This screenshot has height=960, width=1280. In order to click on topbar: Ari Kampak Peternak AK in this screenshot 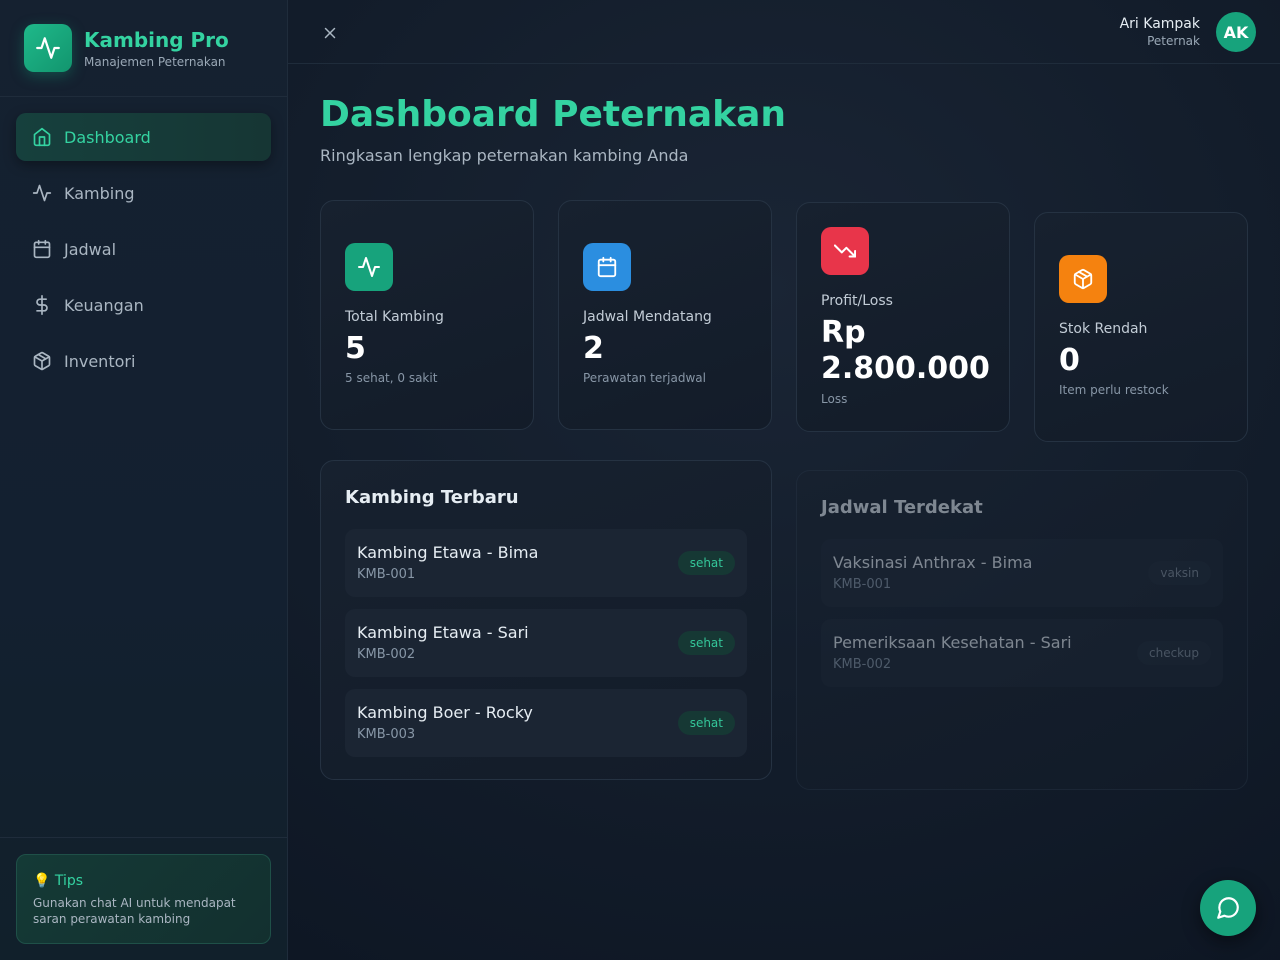, I will do `click(784, 32)`.